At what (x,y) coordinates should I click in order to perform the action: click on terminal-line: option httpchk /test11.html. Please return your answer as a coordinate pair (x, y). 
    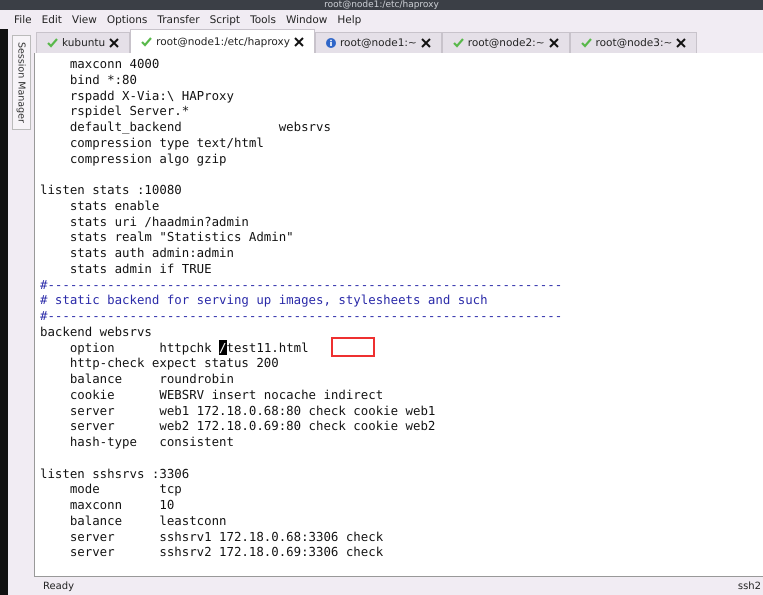
    Looking at the image, I should click on (188, 348).